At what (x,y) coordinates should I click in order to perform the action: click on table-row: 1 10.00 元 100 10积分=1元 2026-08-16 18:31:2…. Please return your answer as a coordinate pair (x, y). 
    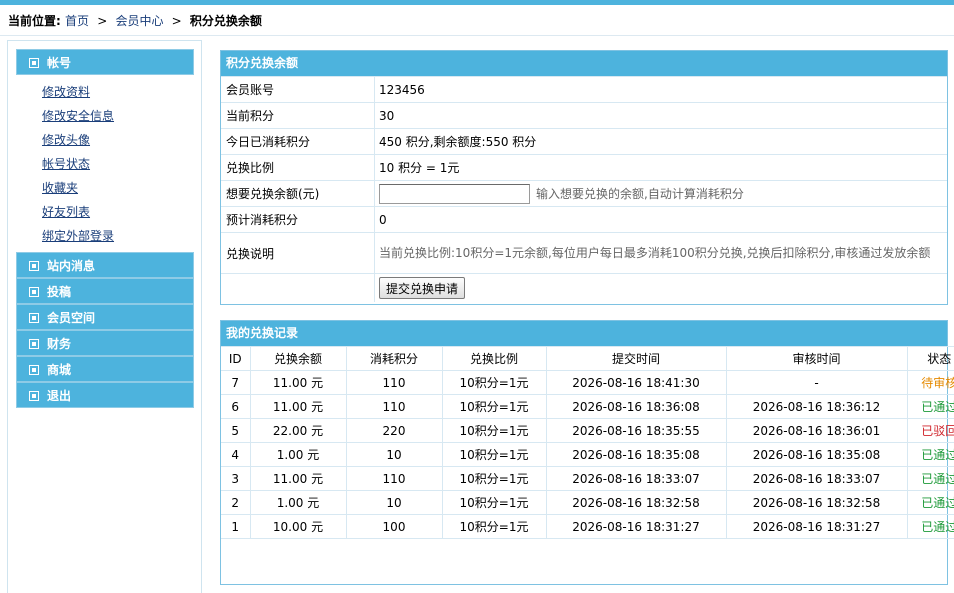
    Looking at the image, I should click on (587, 526).